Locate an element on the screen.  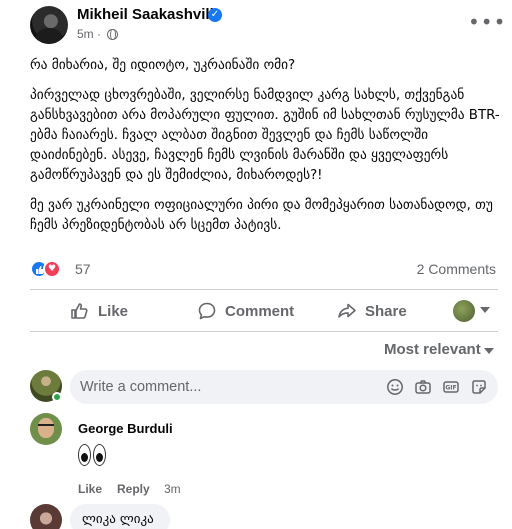
share-label: Share is located at coordinates (386, 311).